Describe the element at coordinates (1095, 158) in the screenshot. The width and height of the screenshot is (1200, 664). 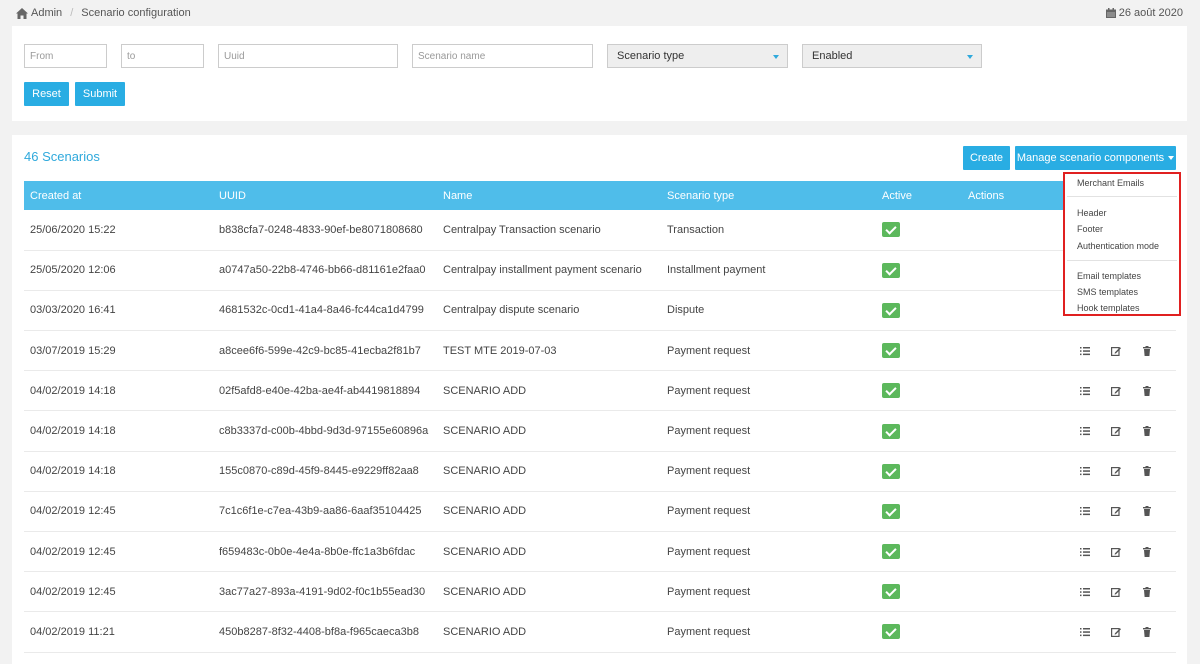
I see `manage-components-button: Manage scenario components` at that location.